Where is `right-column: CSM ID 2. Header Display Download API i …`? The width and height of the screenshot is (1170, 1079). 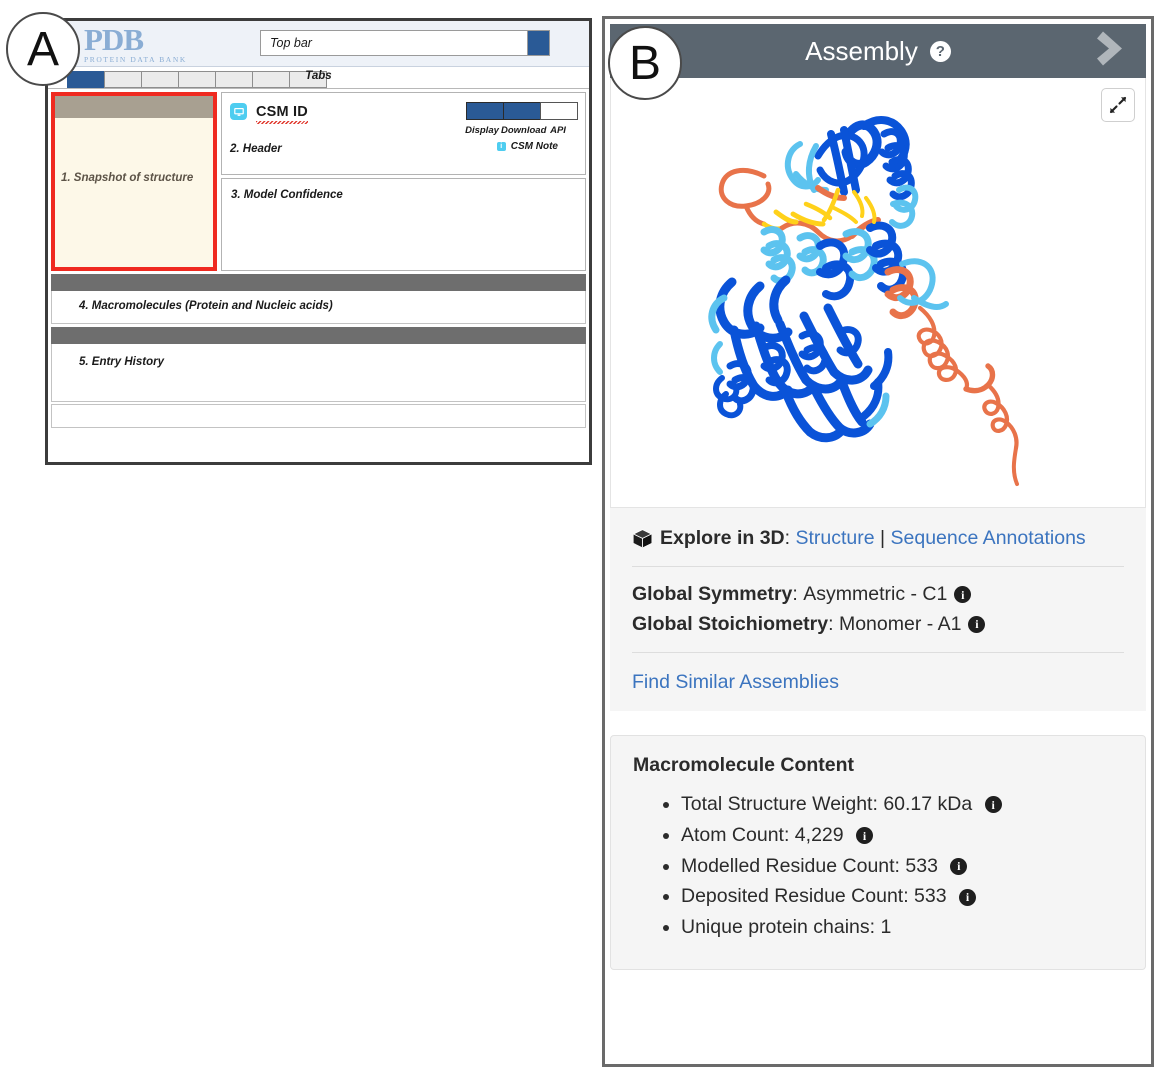 right-column: CSM ID 2. Header Display Download API i … is located at coordinates (403, 181).